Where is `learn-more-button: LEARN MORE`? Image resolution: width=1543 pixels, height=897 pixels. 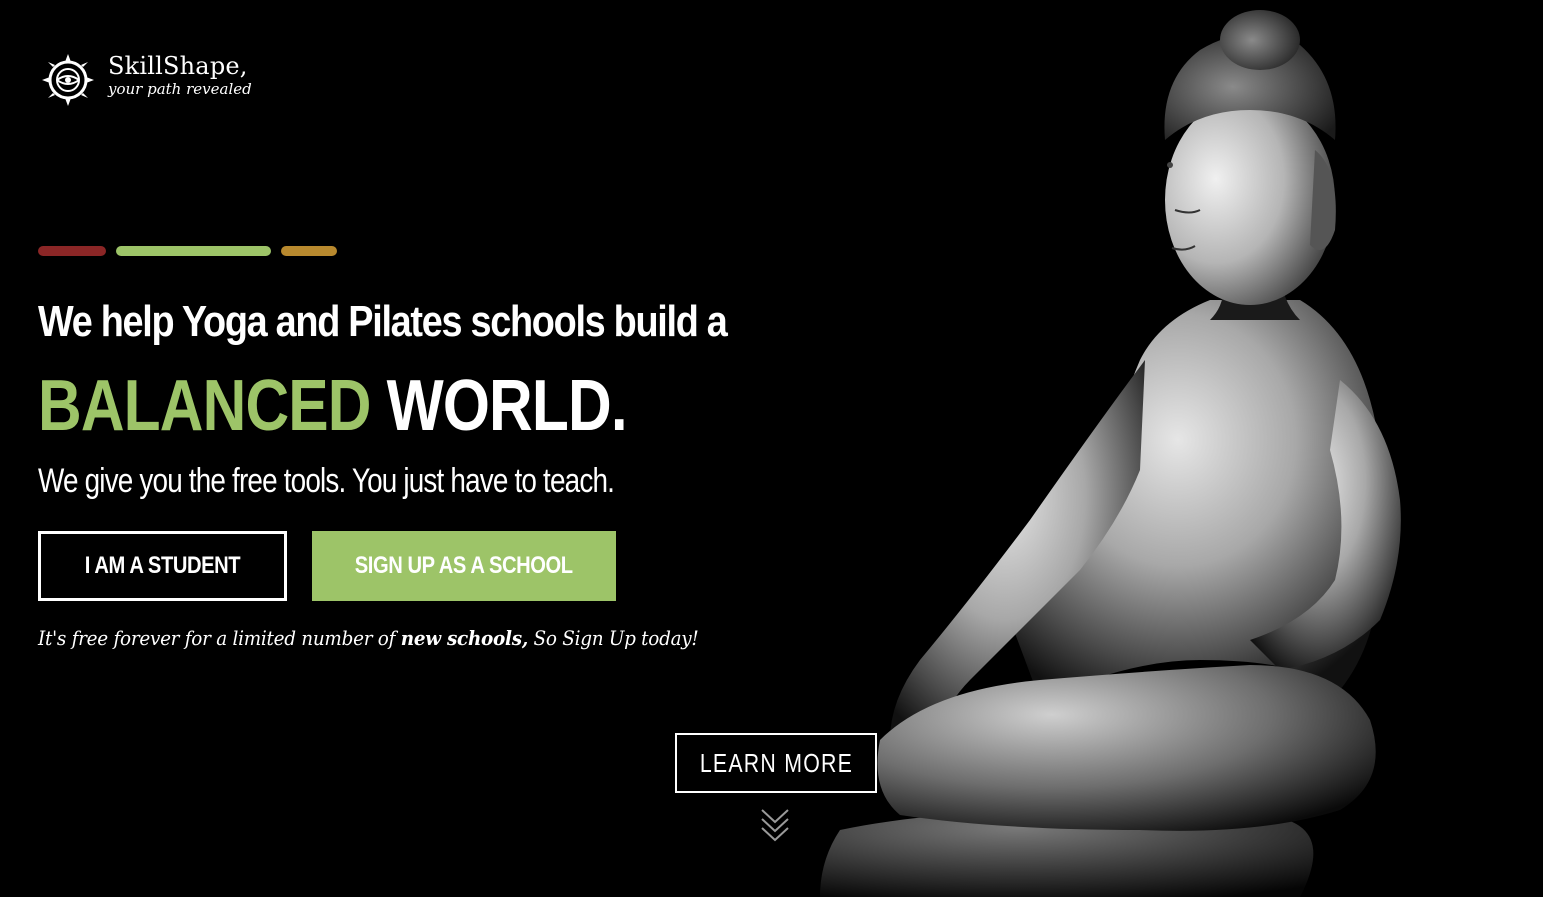 learn-more-button: LEARN MORE is located at coordinates (776, 763).